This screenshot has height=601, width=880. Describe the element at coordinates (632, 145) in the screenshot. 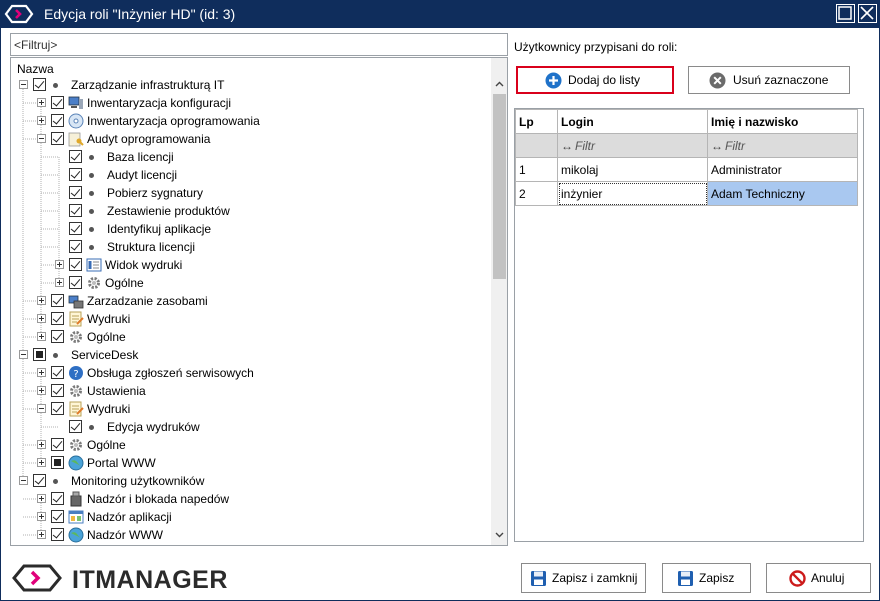

I see `filter-cell-login: ↔ Filtr` at that location.